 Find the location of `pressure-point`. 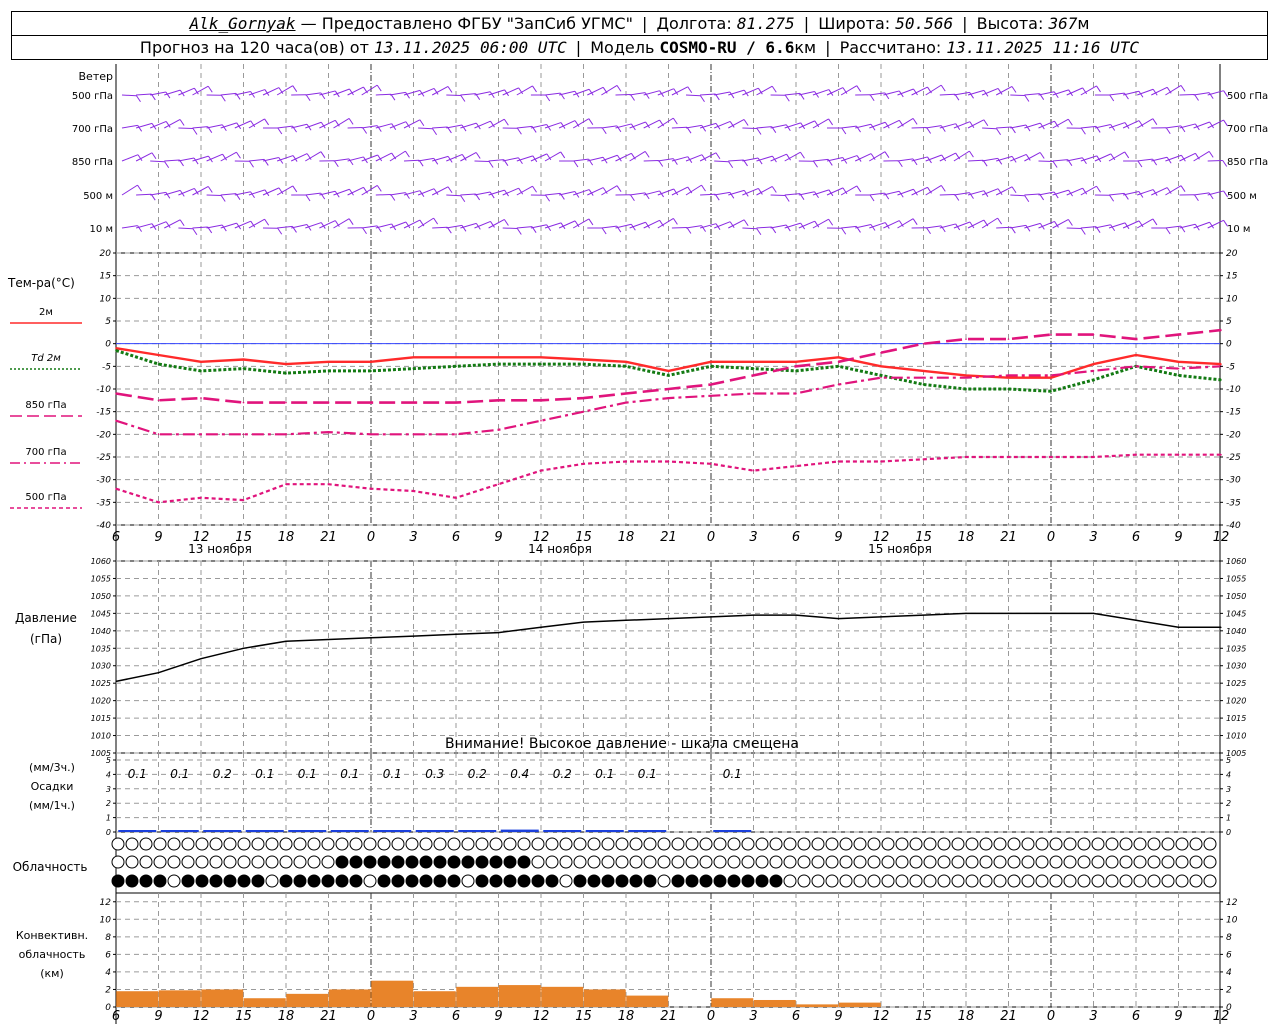

pressure-point is located at coordinates (1008, 613).